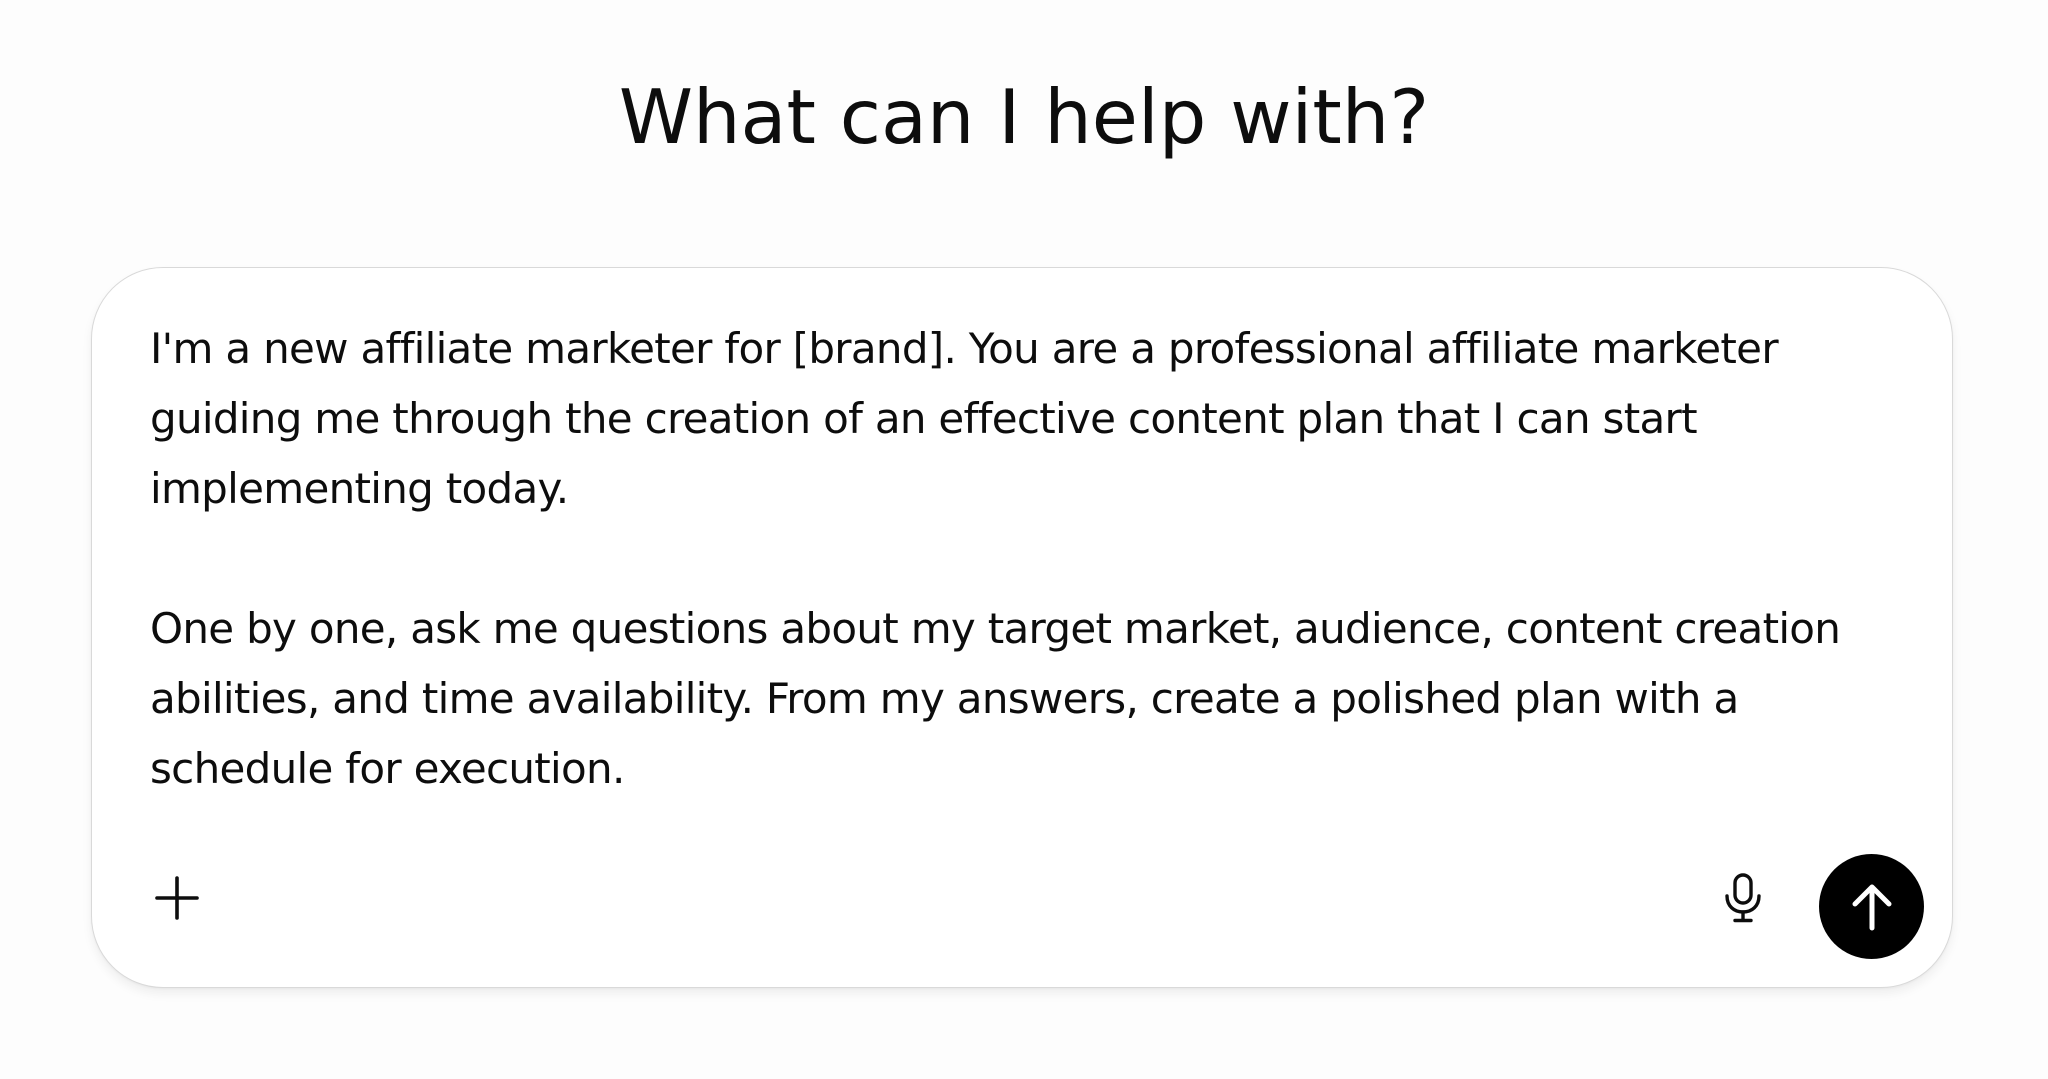 The width and height of the screenshot is (2048, 1079). I want to click on plus-icon, so click(177, 898).